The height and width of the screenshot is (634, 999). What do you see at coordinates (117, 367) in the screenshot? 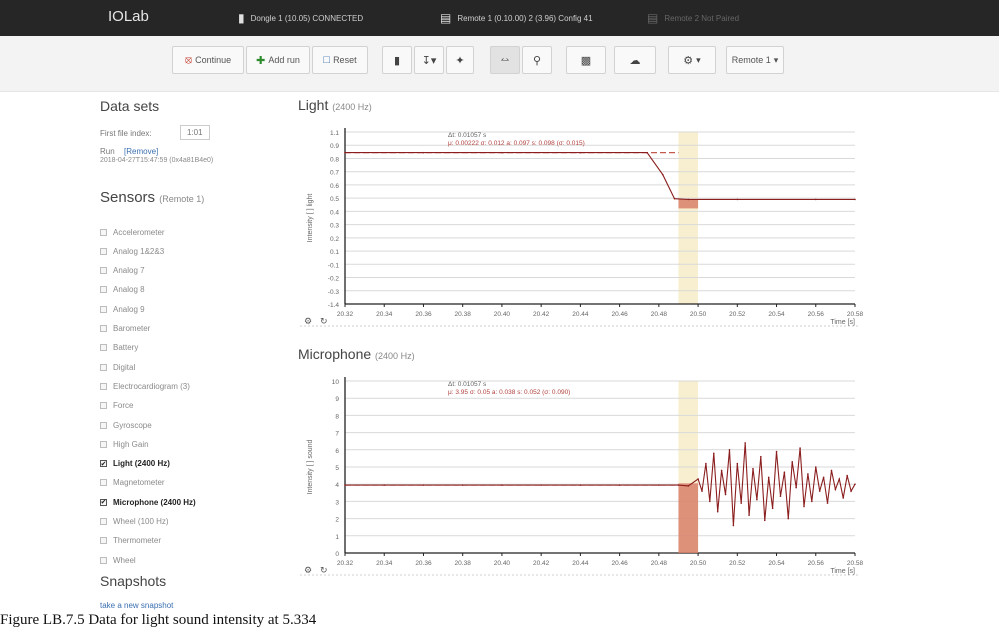
I see `sensor-item: Digital` at bounding box center [117, 367].